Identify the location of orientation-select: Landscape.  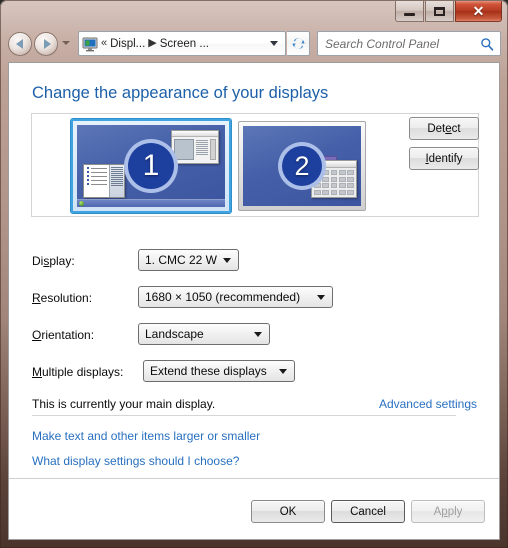
(204, 334).